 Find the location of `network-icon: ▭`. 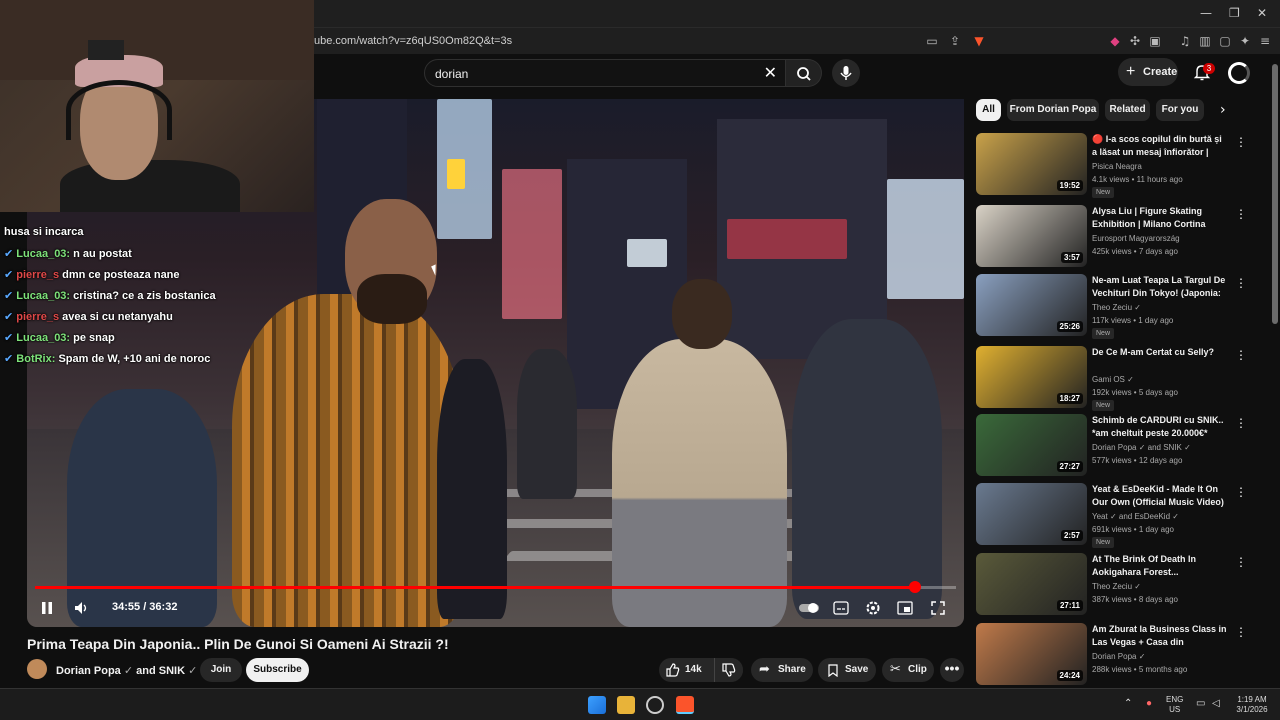

network-icon: ▭ is located at coordinates (1200, 704).